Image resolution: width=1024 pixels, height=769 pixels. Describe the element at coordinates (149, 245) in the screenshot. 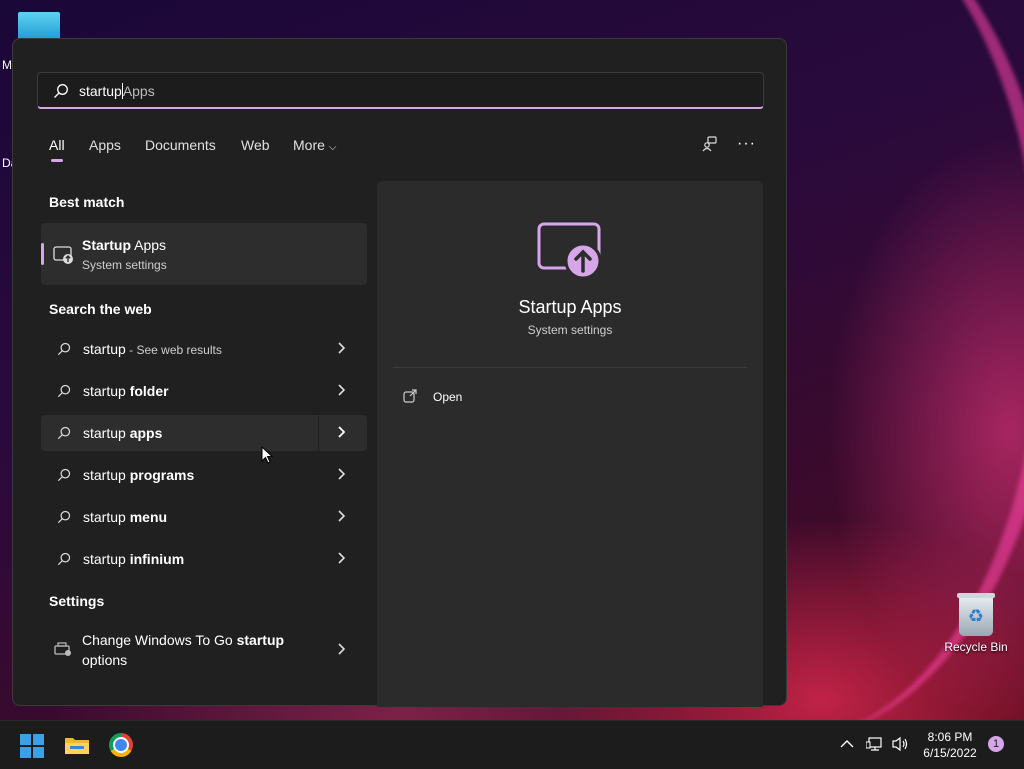

I see `best-match-title-rest: Apps` at that location.